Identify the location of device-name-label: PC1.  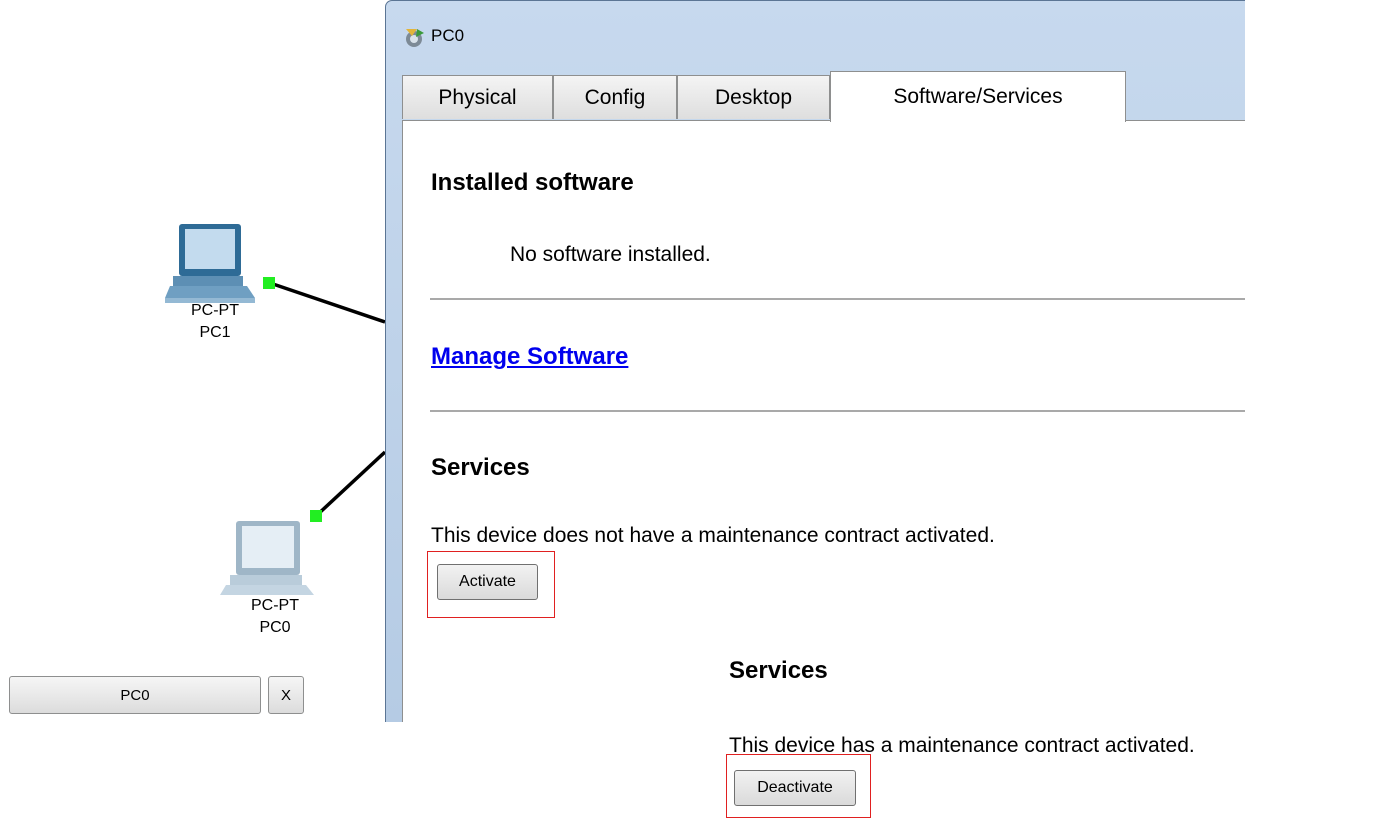
(215, 332).